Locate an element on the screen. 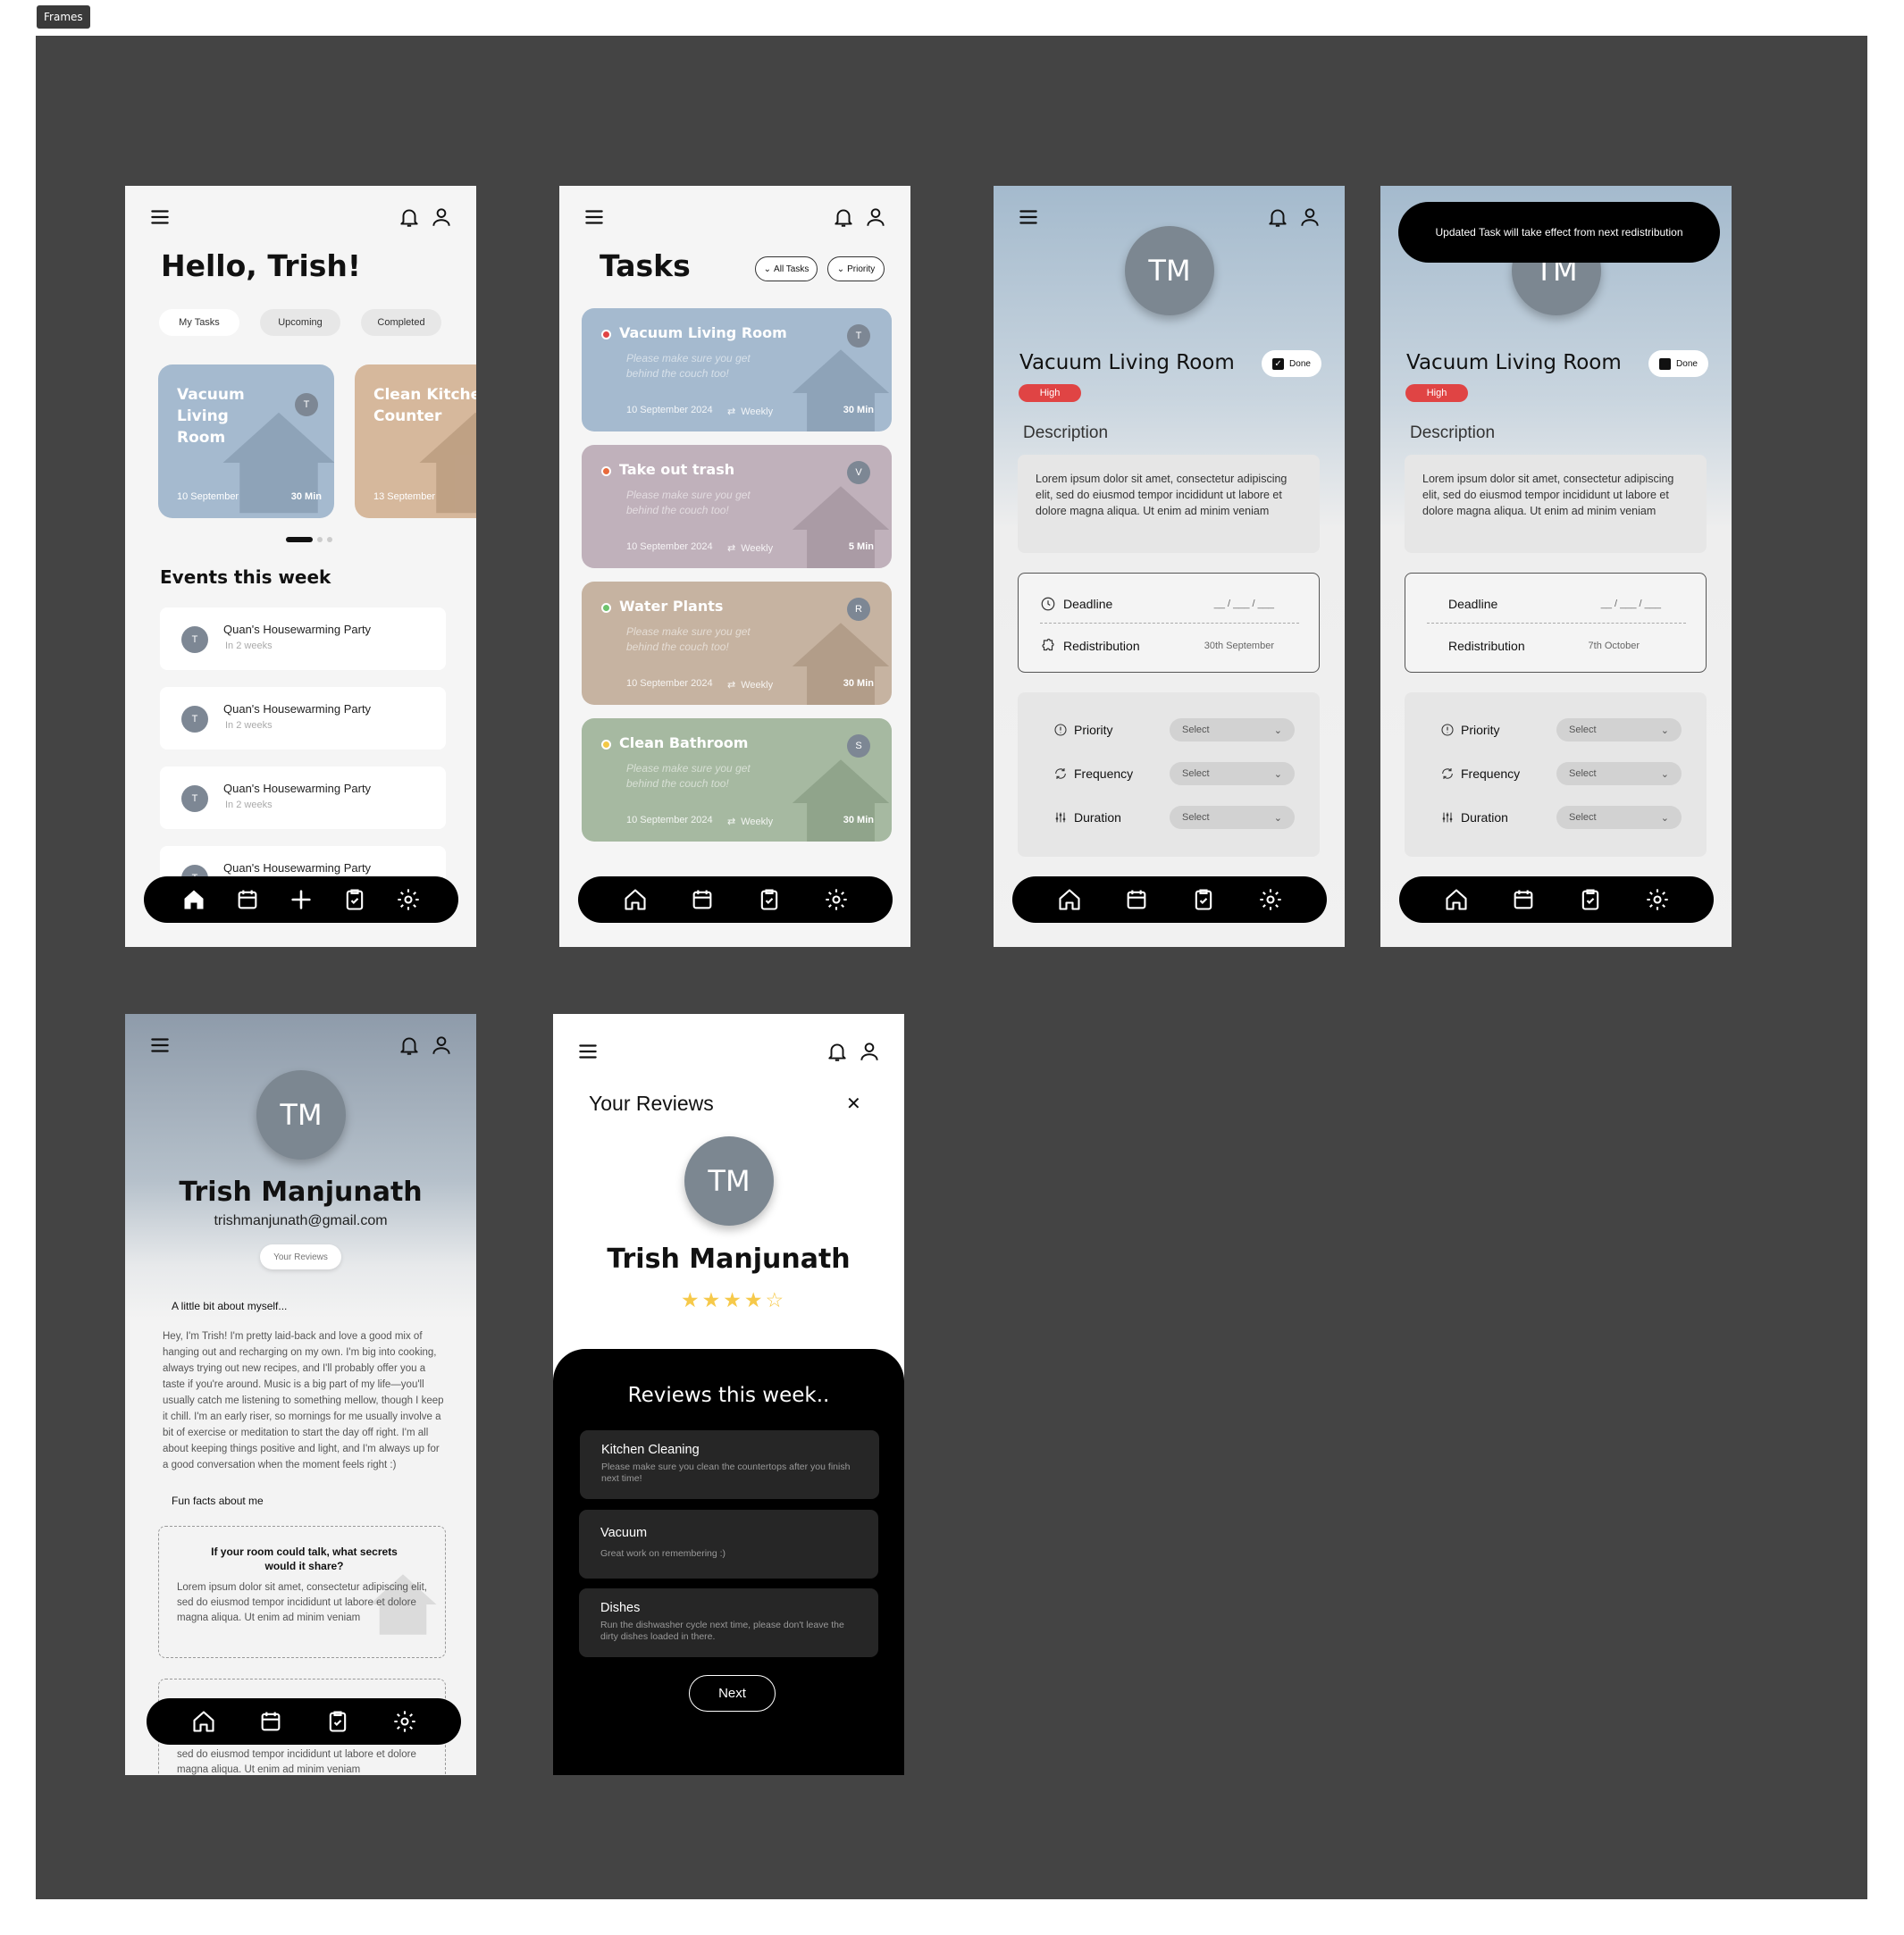  task-card-title: Vacuum Living Room is located at coordinates (211, 416).